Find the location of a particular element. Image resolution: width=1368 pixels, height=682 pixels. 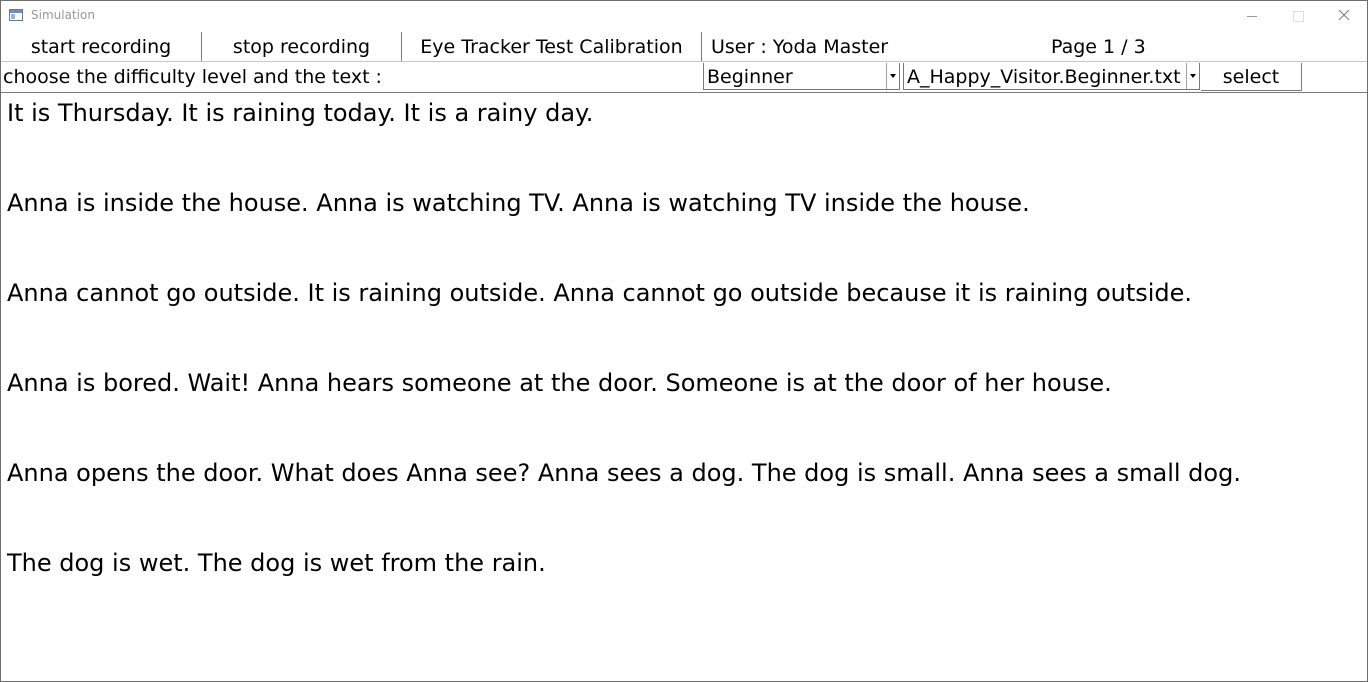

difficulty-value: Beginner is located at coordinates (750, 77).